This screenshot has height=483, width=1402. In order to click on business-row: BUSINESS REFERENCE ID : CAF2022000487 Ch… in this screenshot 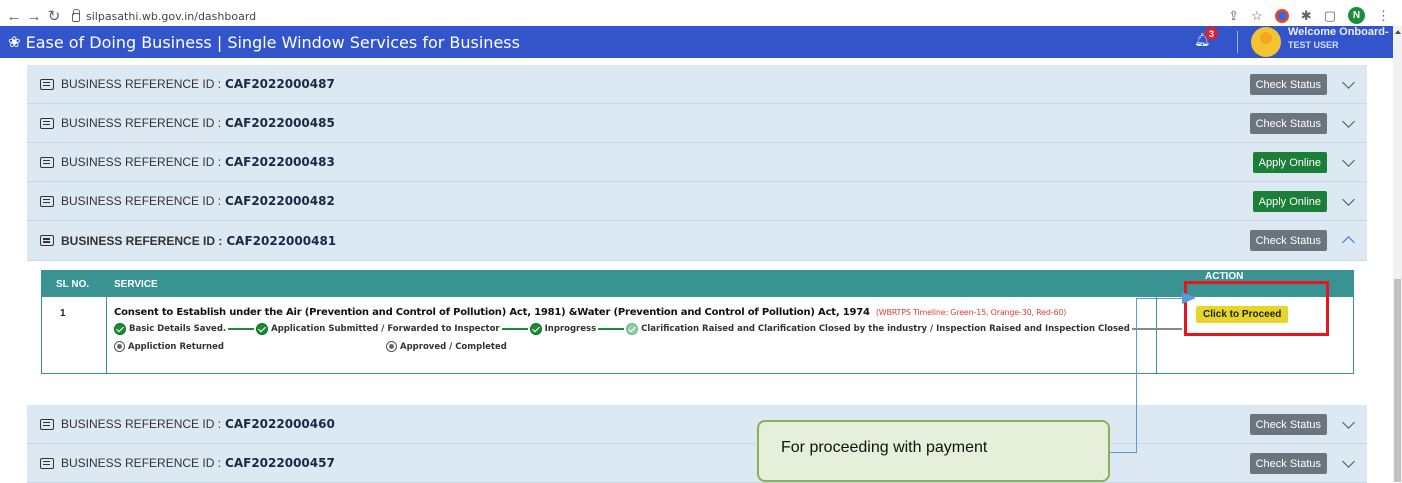, I will do `click(697, 84)`.